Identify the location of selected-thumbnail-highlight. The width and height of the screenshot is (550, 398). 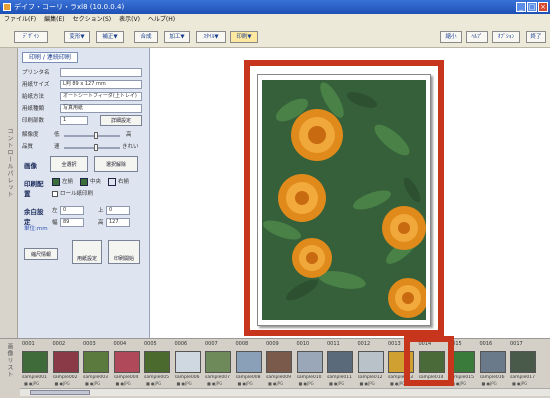
(429, 361).